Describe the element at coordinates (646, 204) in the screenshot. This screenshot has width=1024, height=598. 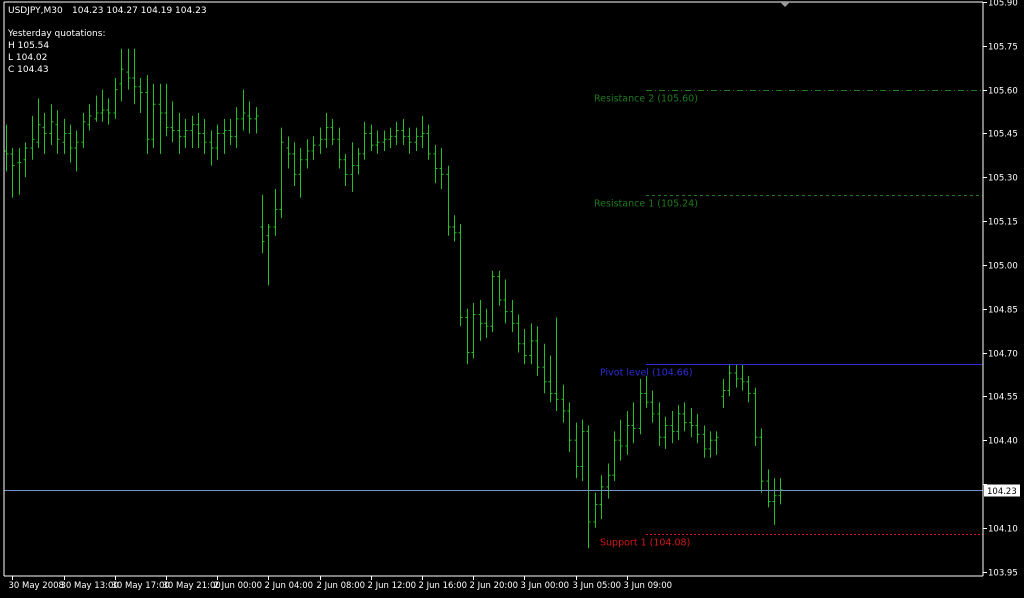
I see `level-label-resistance-1: Resistance 1 (105.24)` at that location.